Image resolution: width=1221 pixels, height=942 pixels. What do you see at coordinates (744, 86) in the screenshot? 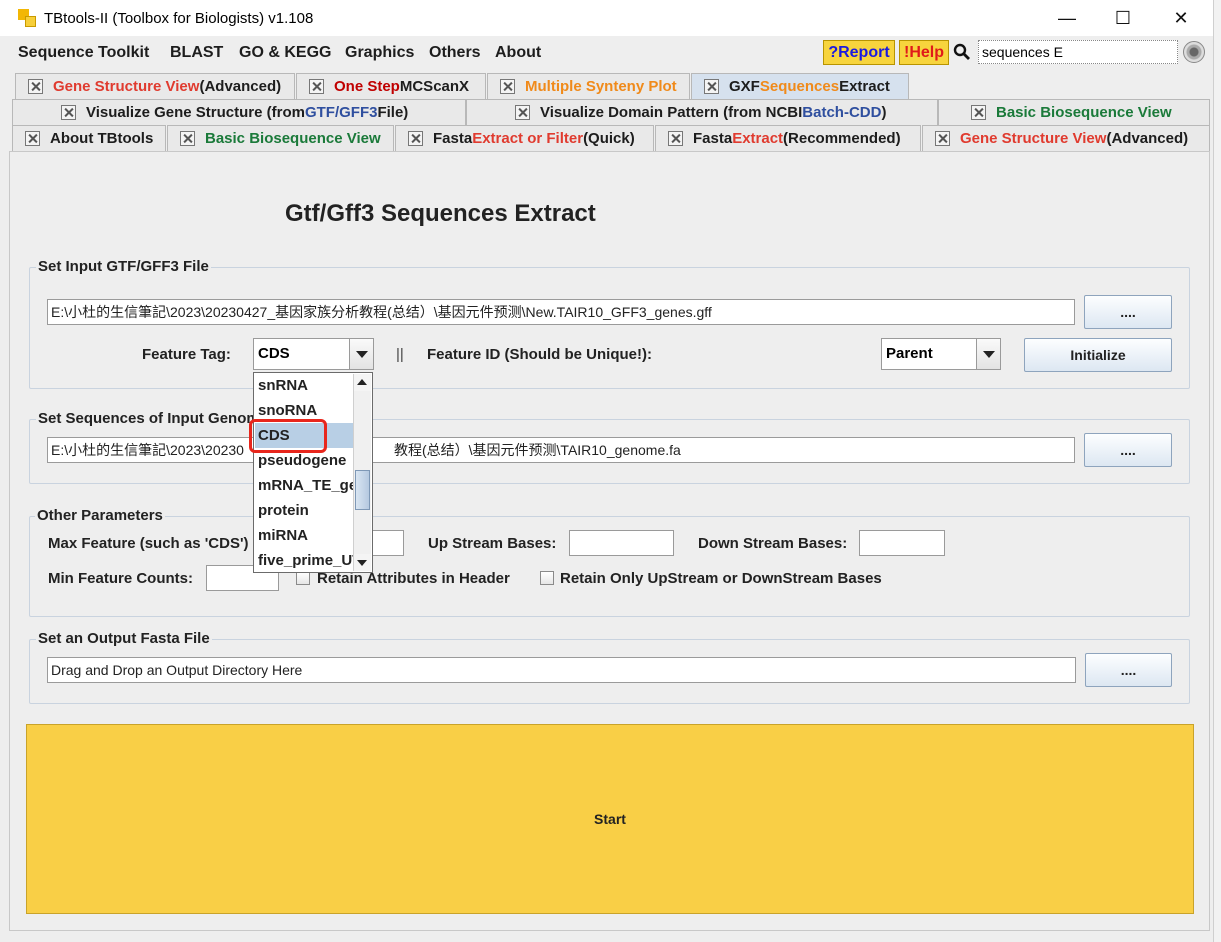
I see `tab-label: GXF` at bounding box center [744, 86].